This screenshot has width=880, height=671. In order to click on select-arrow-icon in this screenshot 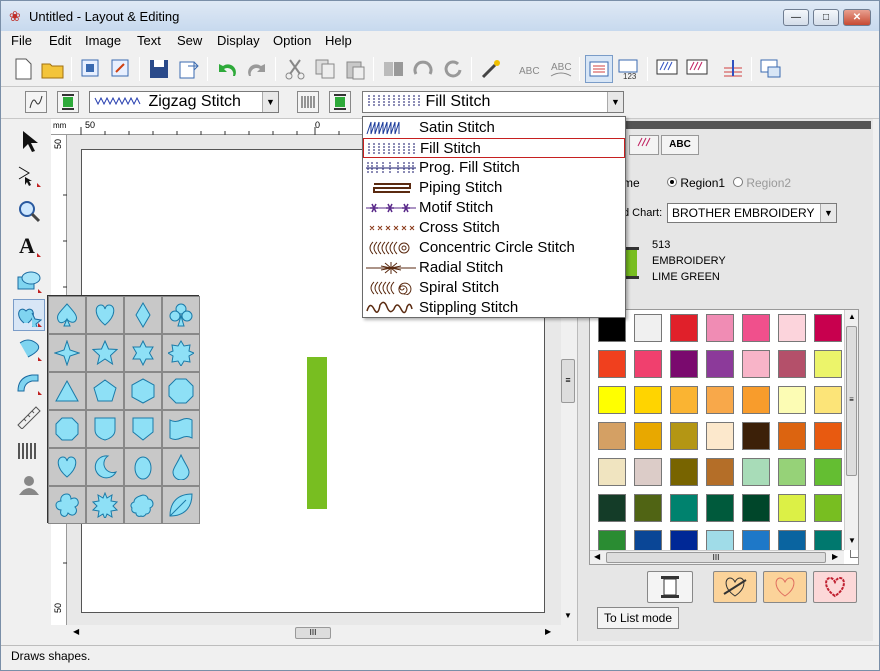, I will do `click(29, 141)`.